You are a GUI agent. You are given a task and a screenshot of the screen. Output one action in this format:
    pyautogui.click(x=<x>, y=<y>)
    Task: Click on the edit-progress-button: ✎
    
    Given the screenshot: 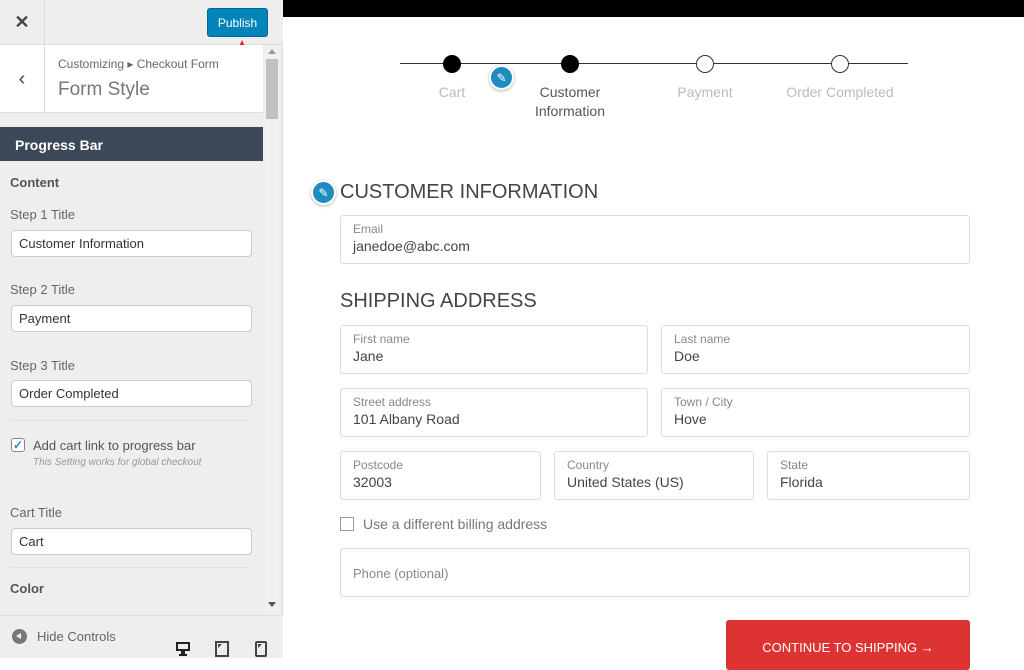 What is the action you would take?
    pyautogui.click(x=501, y=77)
    